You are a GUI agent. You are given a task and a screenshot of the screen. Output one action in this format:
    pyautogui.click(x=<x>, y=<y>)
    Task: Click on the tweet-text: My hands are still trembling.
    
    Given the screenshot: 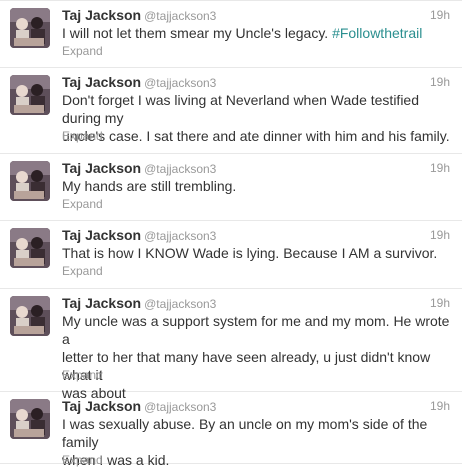 What is the action you would take?
    pyautogui.click(x=149, y=186)
    